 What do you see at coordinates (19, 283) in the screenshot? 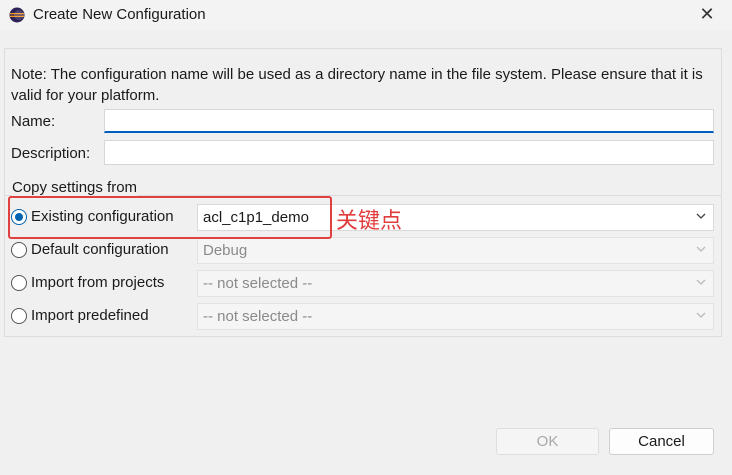
I see `import-from-projects-radio` at bounding box center [19, 283].